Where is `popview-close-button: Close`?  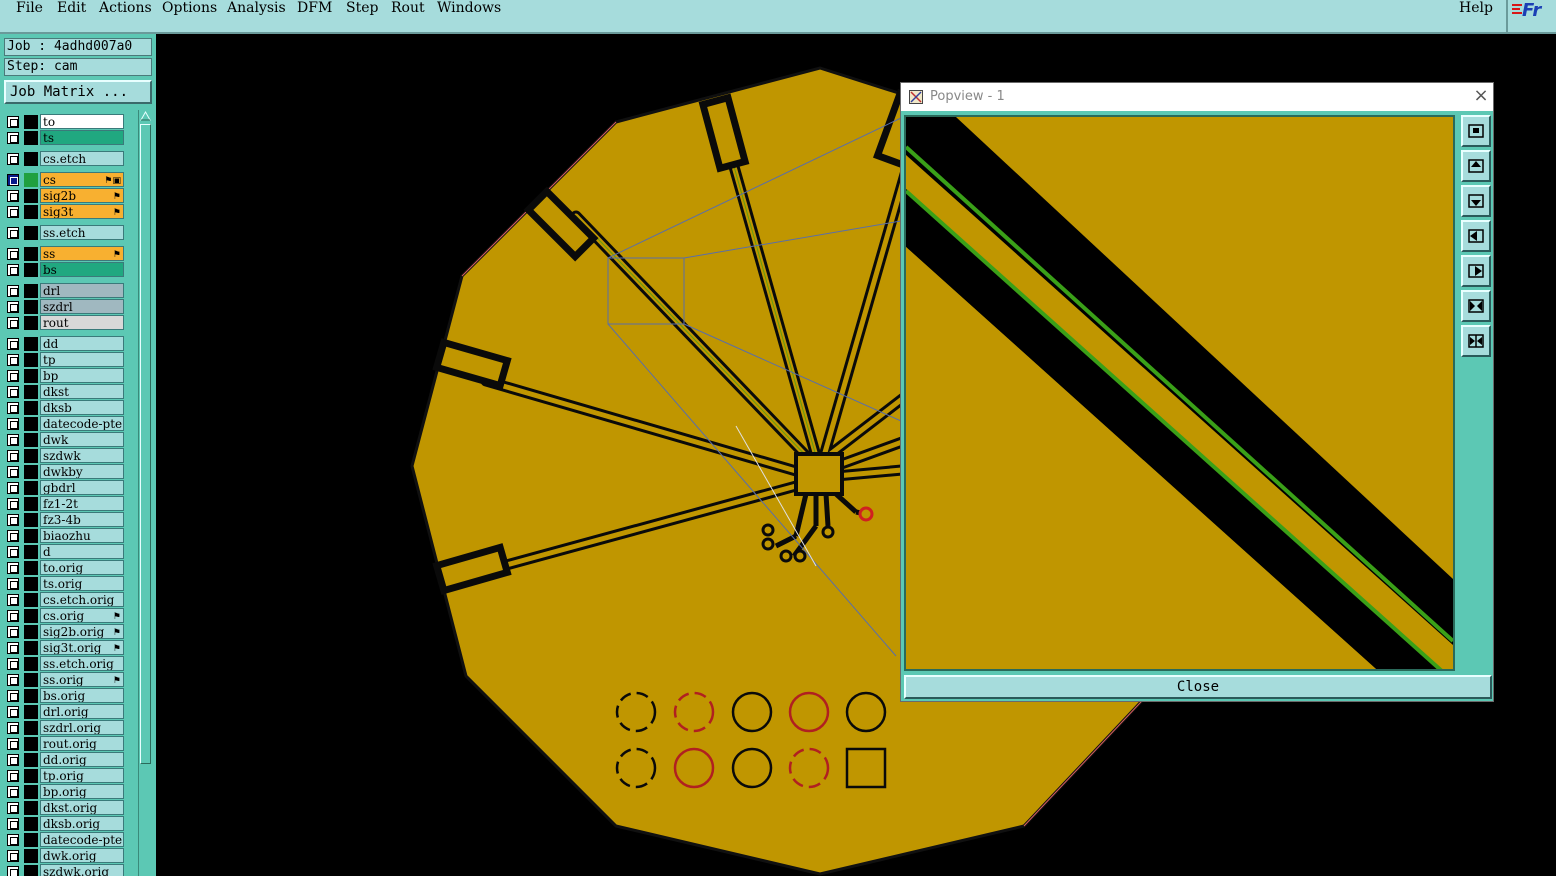 popview-close-button: Close is located at coordinates (1198, 687).